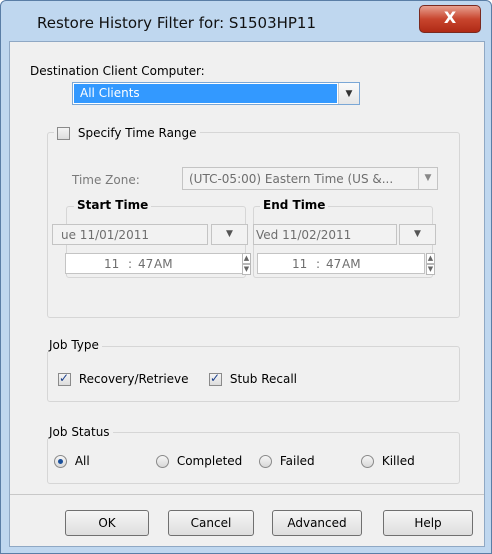 The height and width of the screenshot is (554, 492). I want to click on close-icon: X, so click(450, 17).